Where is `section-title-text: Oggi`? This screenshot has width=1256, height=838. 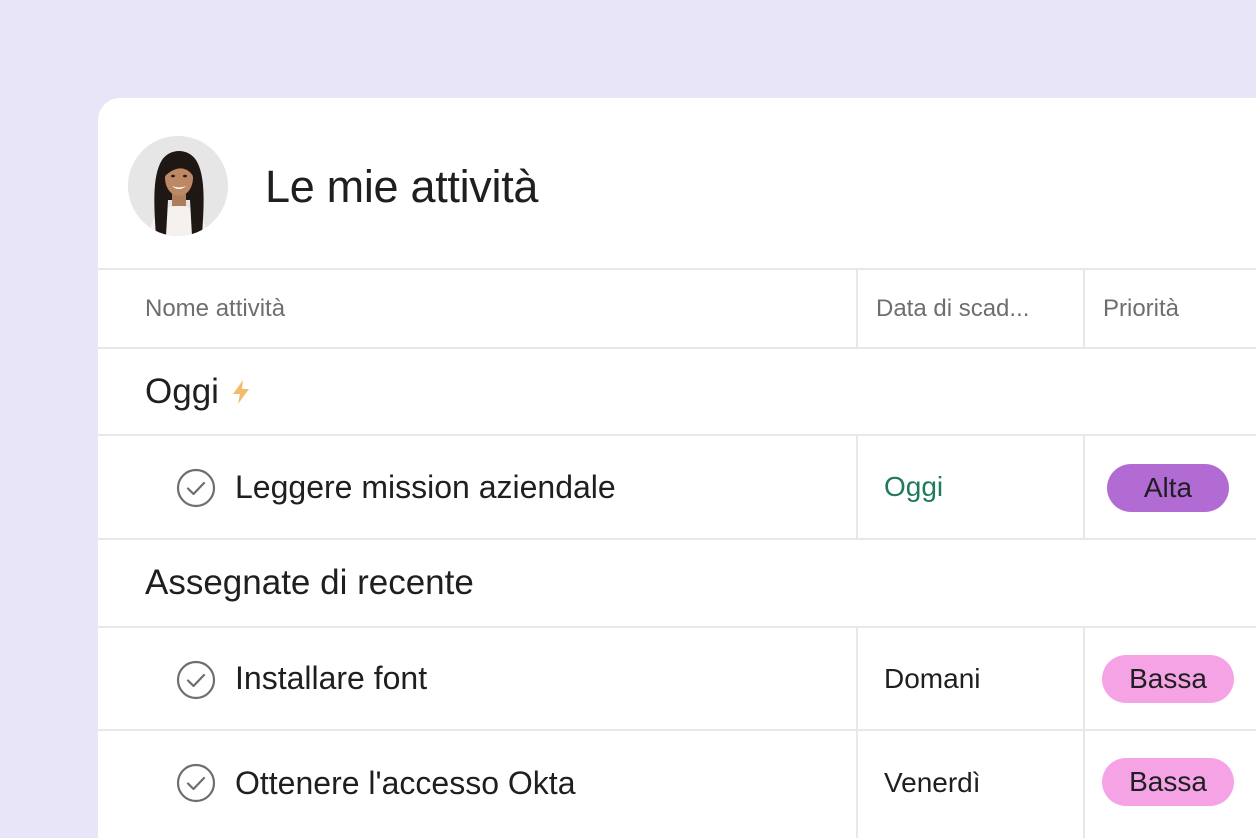 section-title-text: Oggi is located at coordinates (182, 391).